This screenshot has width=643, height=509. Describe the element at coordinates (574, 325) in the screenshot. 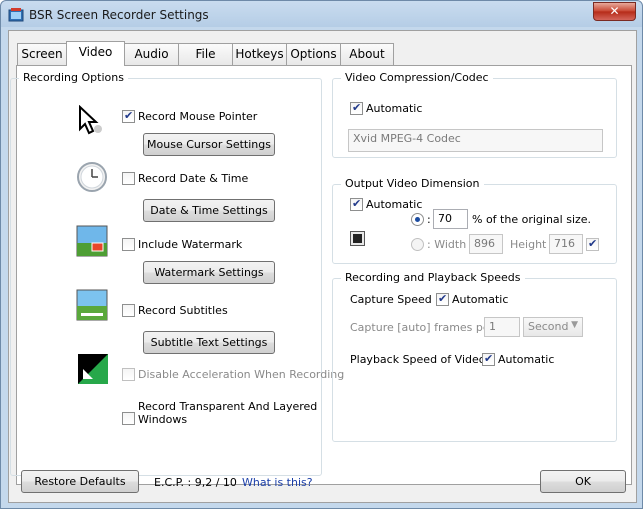

I see `chevron-down-icon: ▼` at that location.